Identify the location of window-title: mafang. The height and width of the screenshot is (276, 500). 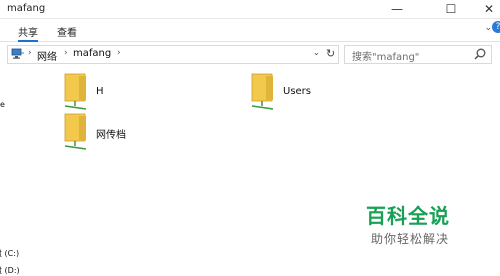
(26, 8).